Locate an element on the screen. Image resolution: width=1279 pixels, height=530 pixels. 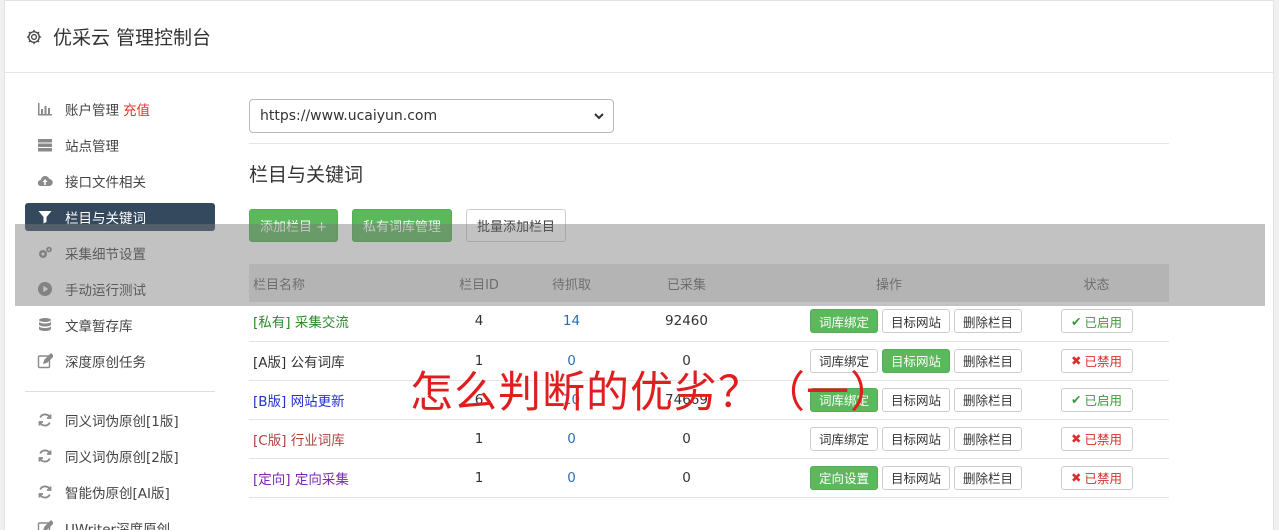
table-row: [定向] 定向采集 1 0 0 定向设置 目标网站 删除栏目 ✖ 已禁用 is located at coordinates (709, 478).